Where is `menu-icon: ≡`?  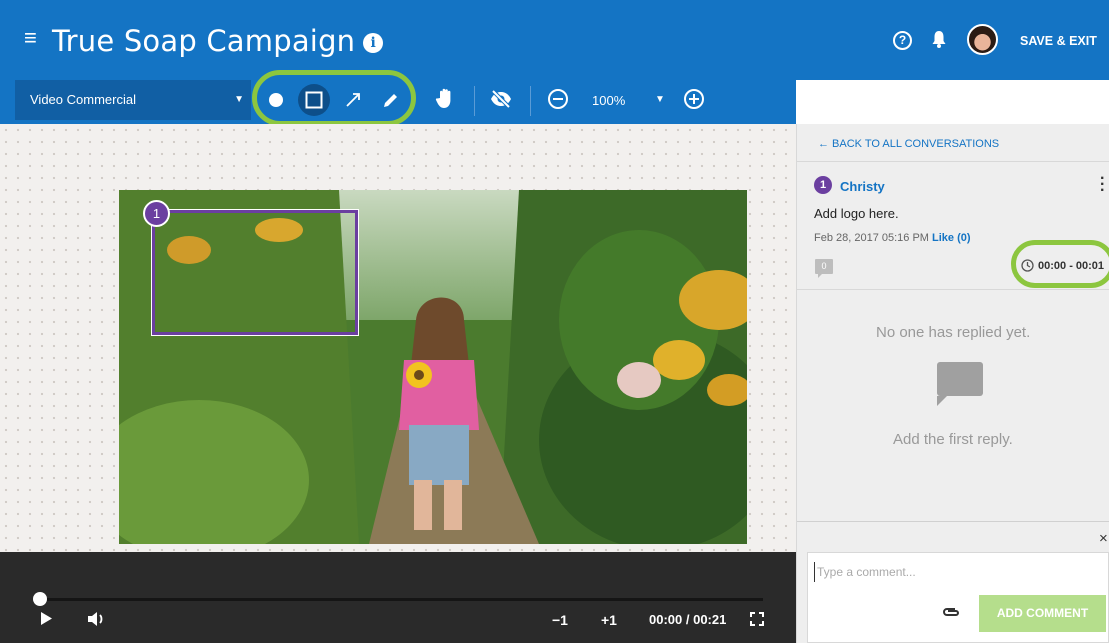
menu-icon: ≡ is located at coordinates (30, 38).